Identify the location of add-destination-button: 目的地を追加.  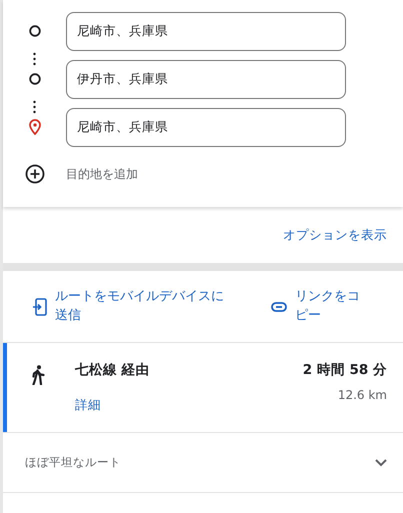
(102, 174).